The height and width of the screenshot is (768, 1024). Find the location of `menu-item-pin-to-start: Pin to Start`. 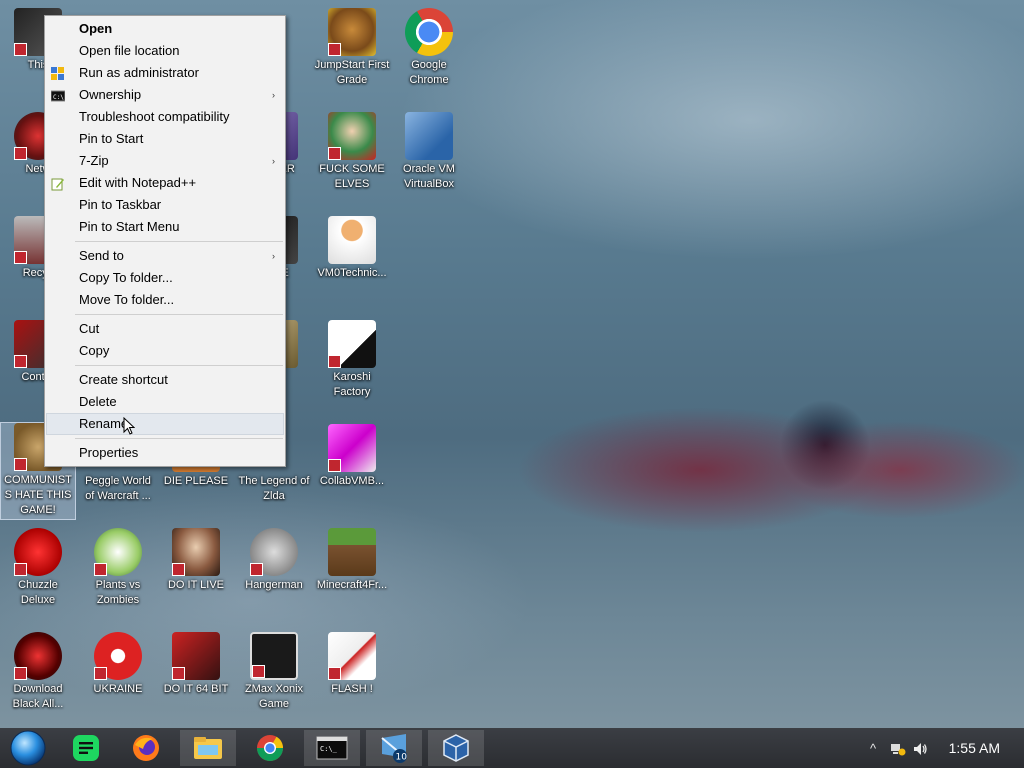

menu-item-pin-to-start: Pin to Start is located at coordinates (165, 139).